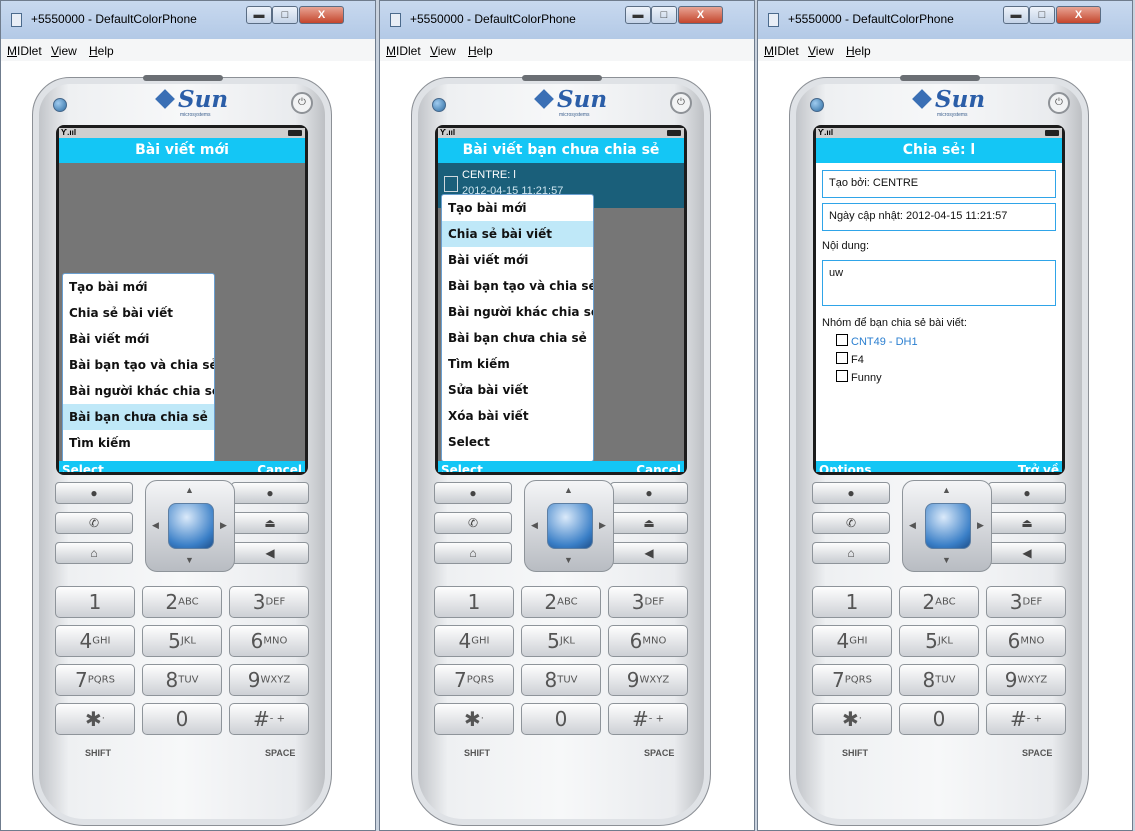  I want to click on group-checkbox: F4, so click(850, 359).